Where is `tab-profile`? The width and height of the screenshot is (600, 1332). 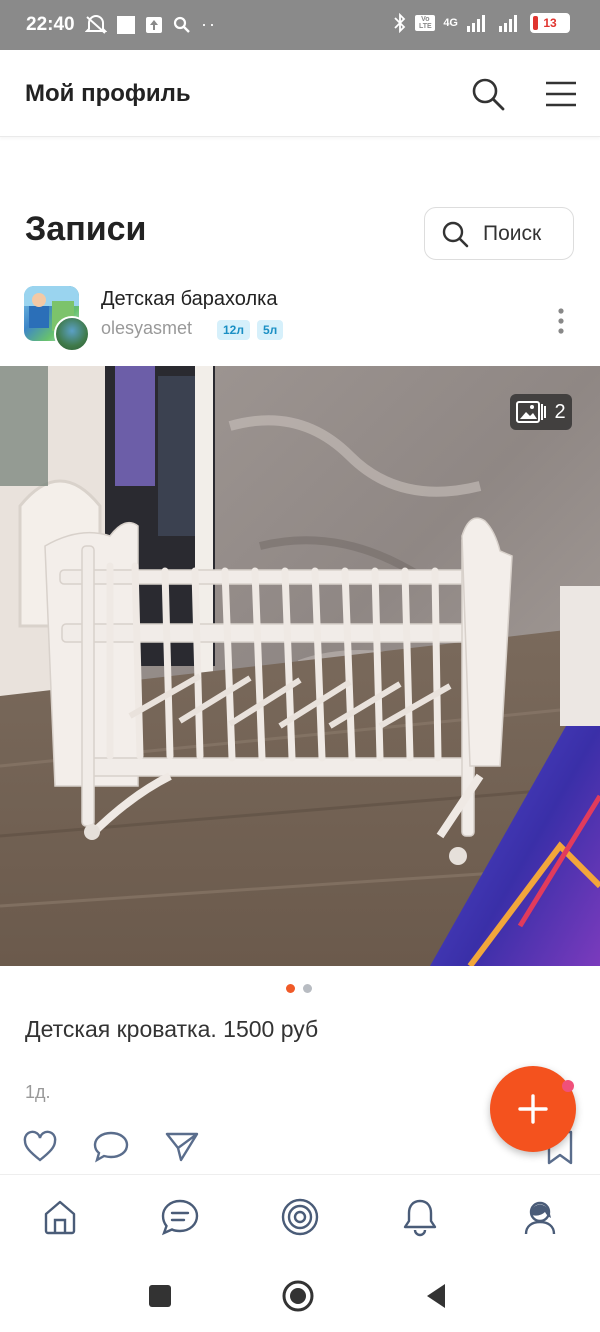 tab-profile is located at coordinates (540, 1217).